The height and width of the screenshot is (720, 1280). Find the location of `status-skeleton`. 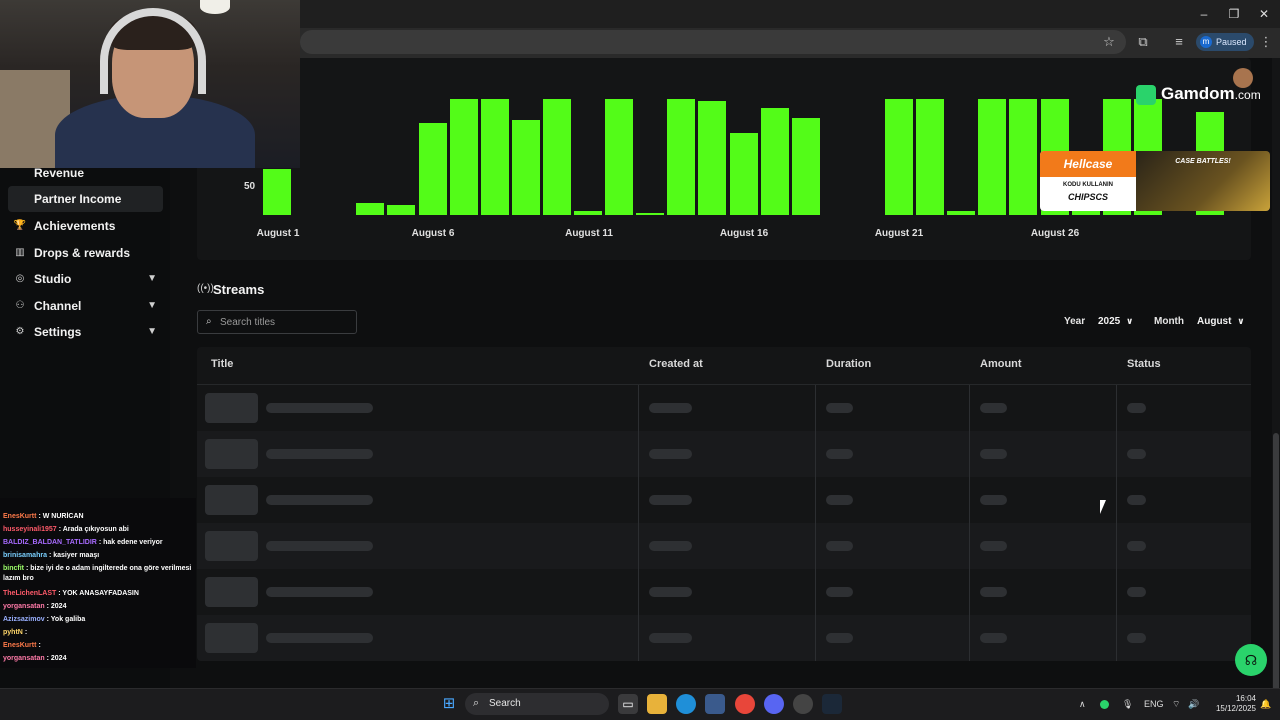

status-skeleton is located at coordinates (1136, 638).